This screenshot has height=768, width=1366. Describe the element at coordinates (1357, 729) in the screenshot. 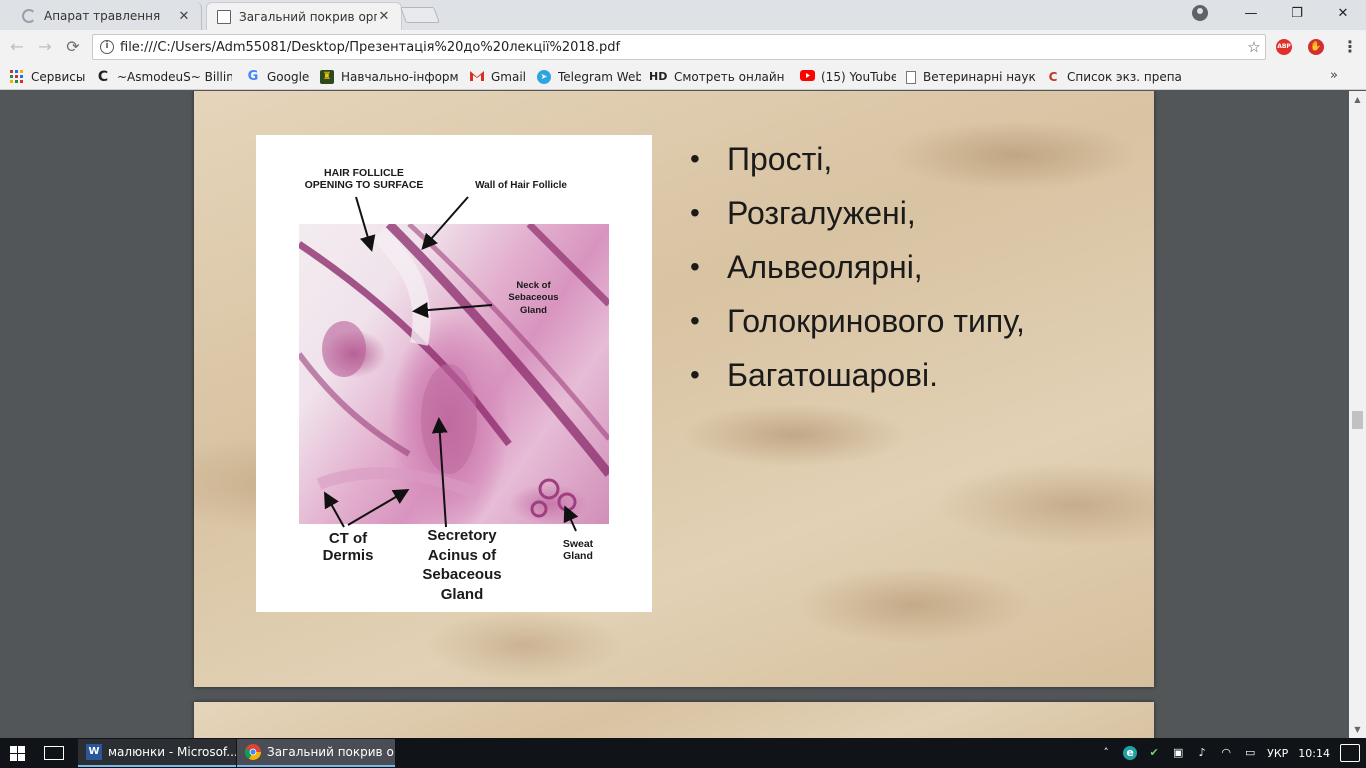

I see `scroll-down-icon: ▼` at that location.